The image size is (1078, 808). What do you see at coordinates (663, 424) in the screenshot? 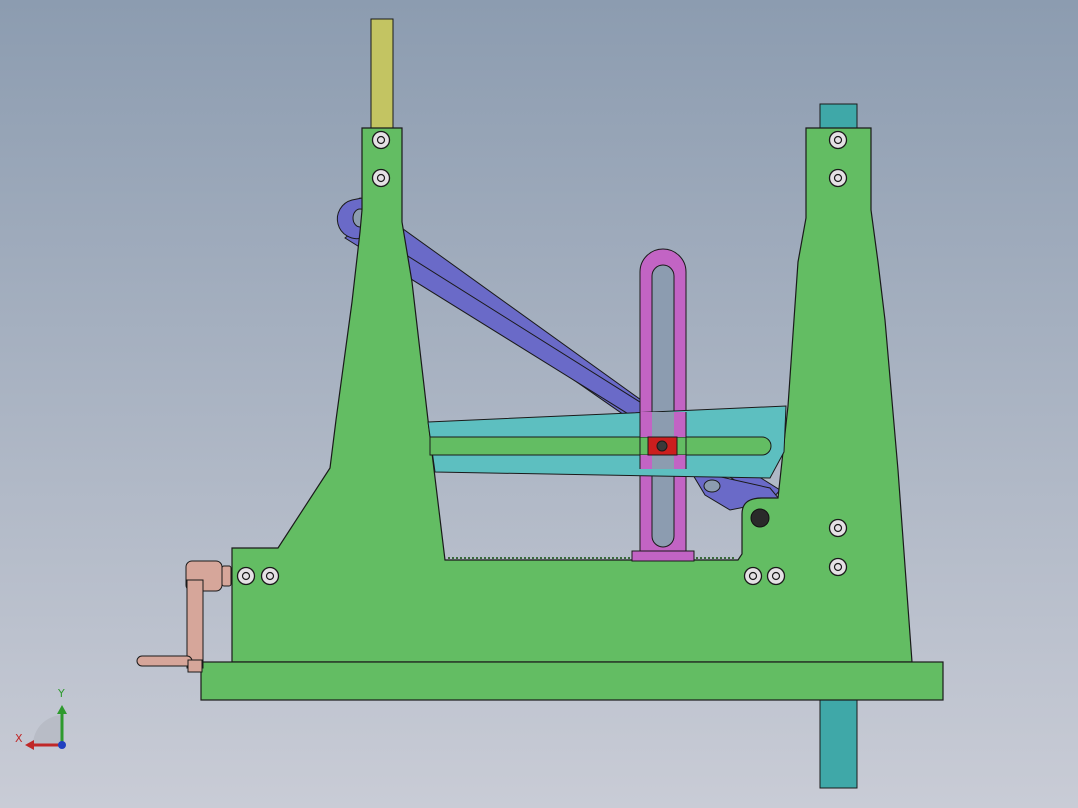
I see `vertical-slide-slot-front` at bounding box center [663, 424].